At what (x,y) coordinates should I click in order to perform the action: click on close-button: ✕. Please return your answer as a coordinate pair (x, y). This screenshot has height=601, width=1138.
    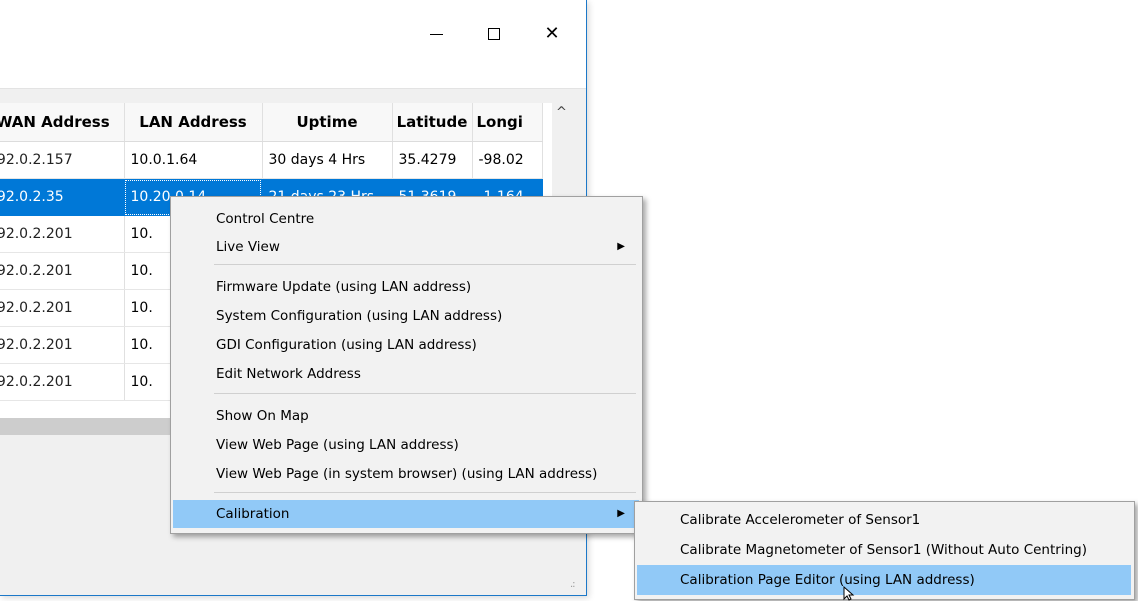
    Looking at the image, I should click on (552, 34).